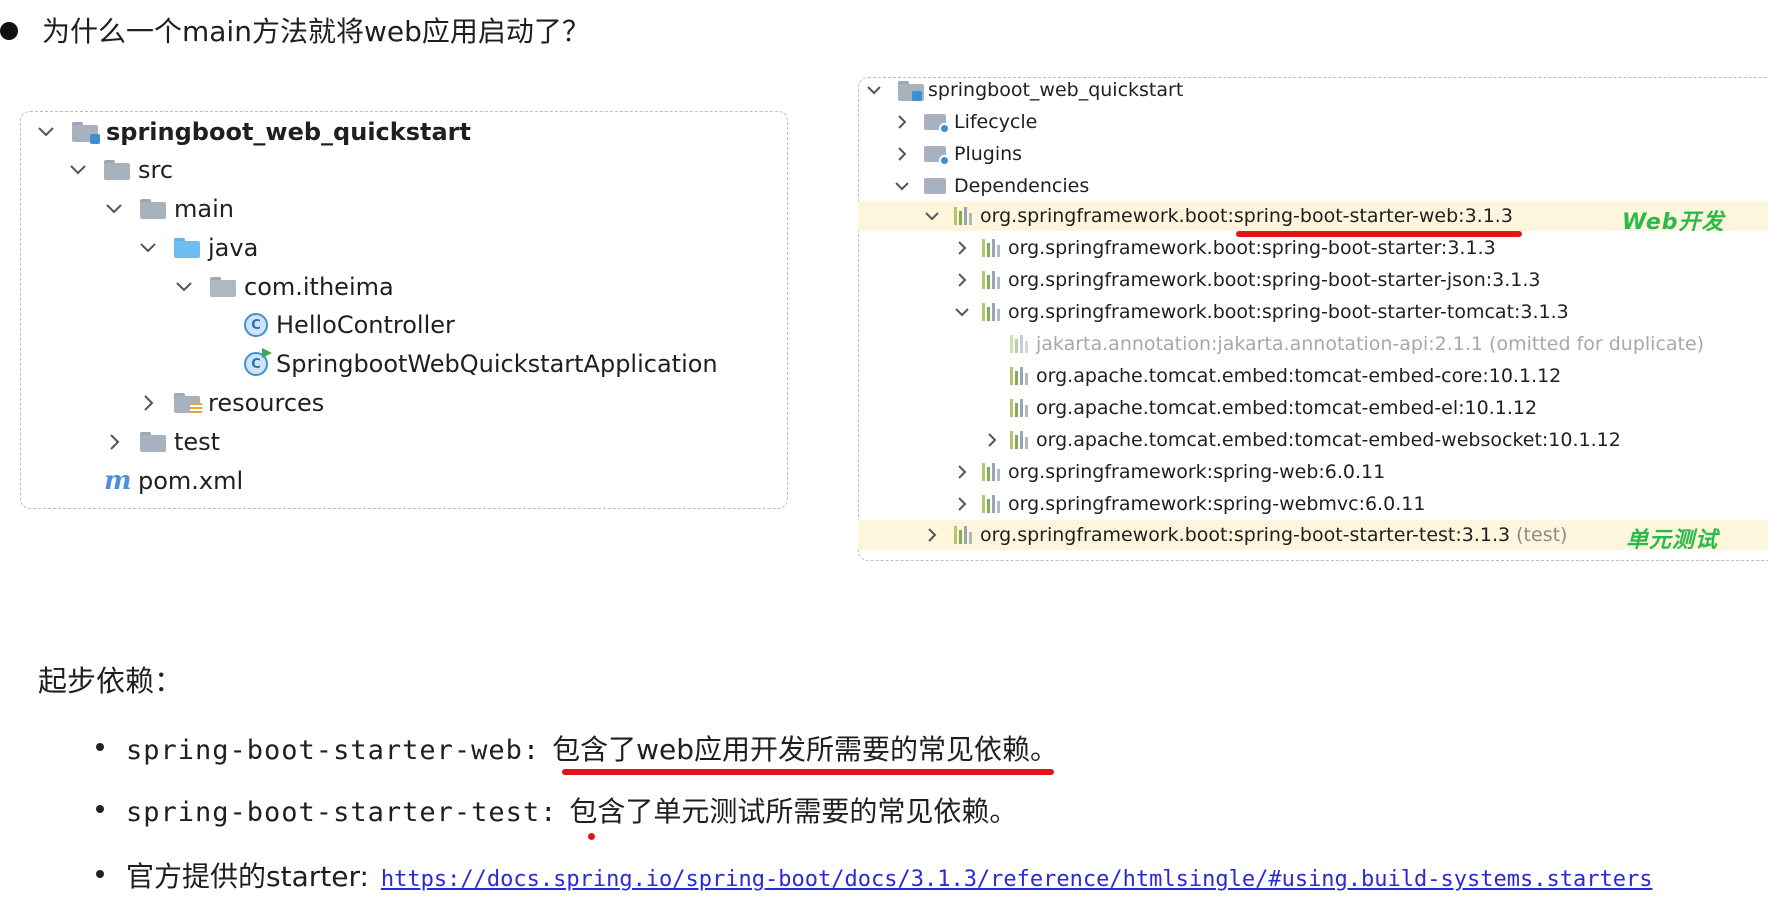 The width and height of the screenshot is (1768, 924). What do you see at coordinates (288, 132) in the screenshot?
I see `tree-label-root: springboot_web_quickstart` at bounding box center [288, 132].